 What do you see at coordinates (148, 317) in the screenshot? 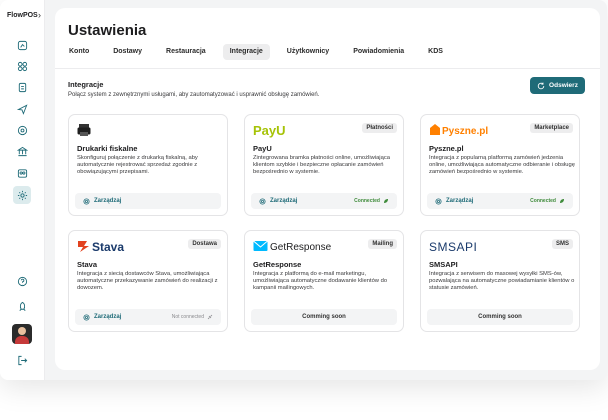
I see `card-action-bar: Zarządzaj Not connected` at bounding box center [148, 317].